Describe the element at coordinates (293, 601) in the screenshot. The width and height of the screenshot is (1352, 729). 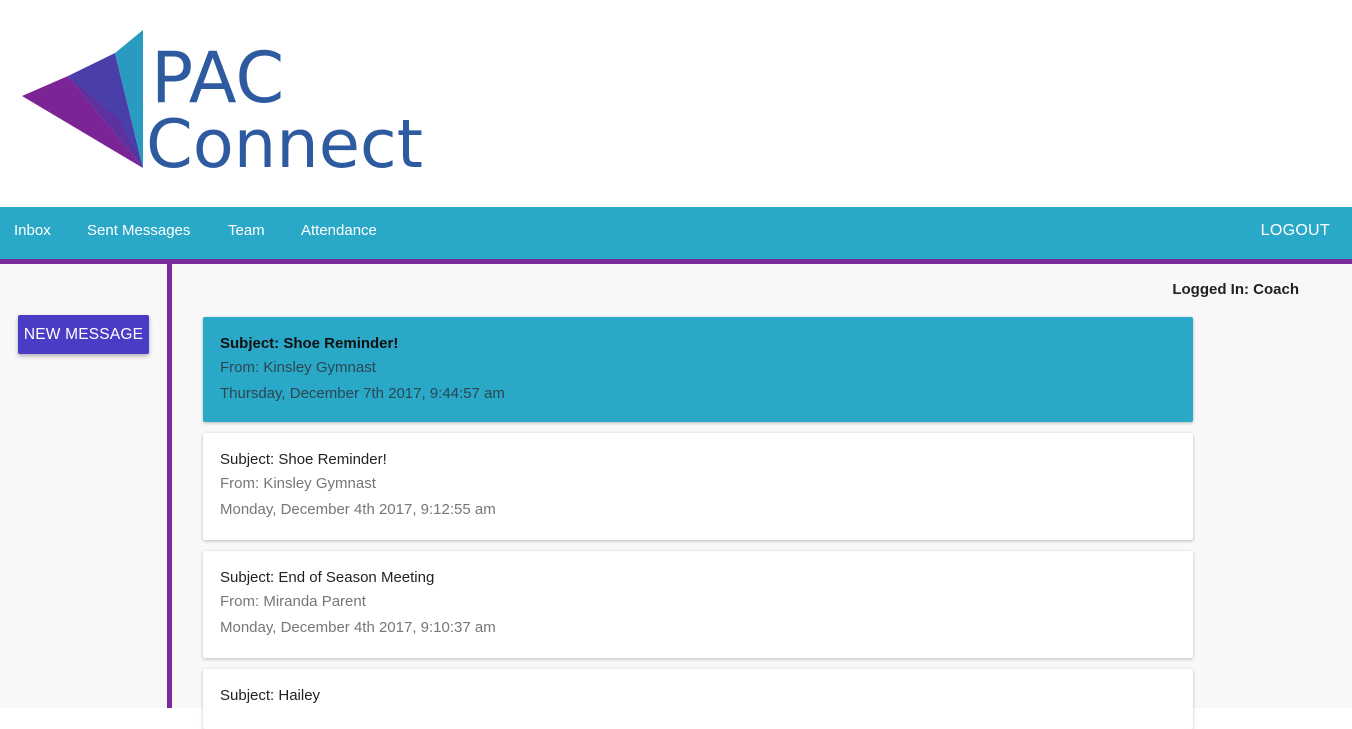
I see `message-from: From: Miranda Parent` at that location.